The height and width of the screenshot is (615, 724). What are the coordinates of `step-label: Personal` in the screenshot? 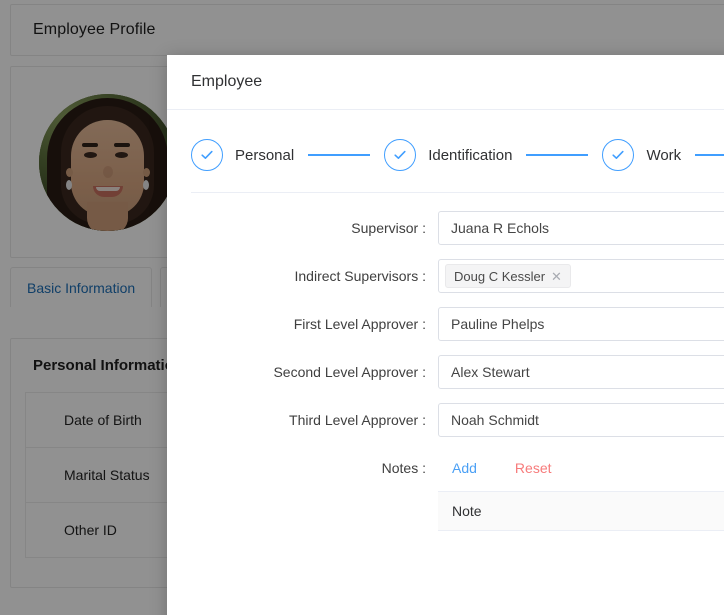 It's located at (265, 155).